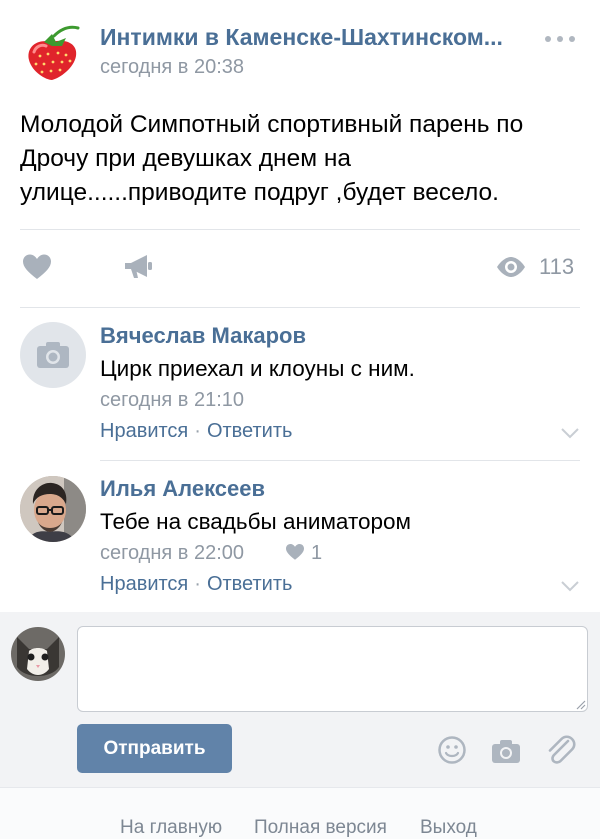 The image size is (600, 839). I want to click on strawberry-icon, so click(52, 52).